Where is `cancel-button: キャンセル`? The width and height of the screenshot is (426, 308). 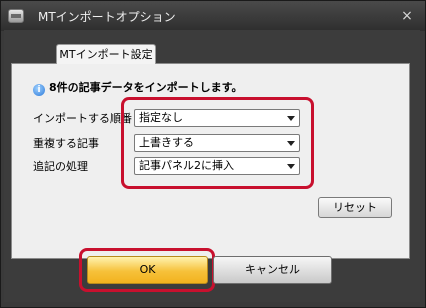
cancel-button: キャンセル is located at coordinates (272, 270).